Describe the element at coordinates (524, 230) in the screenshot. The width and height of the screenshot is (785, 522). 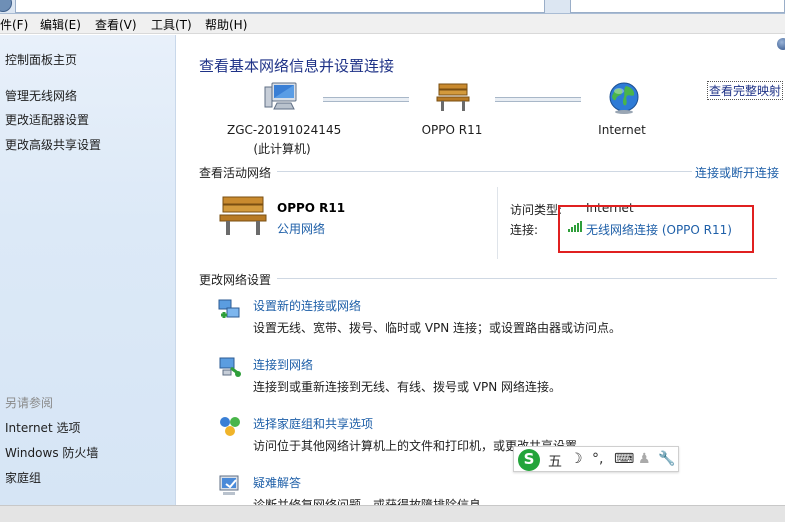
I see `connection-label: 连接:` at that location.